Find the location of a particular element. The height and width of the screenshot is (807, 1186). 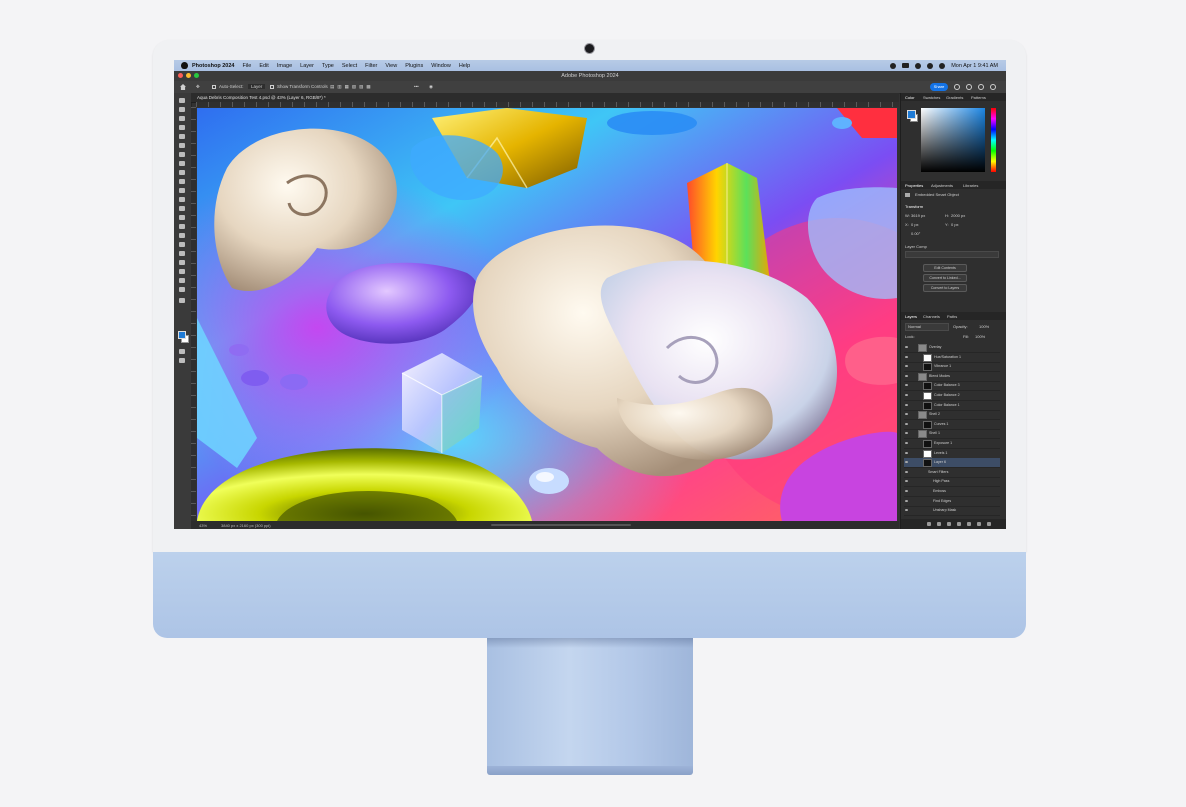

apple-icon is located at coordinates (184, 65).